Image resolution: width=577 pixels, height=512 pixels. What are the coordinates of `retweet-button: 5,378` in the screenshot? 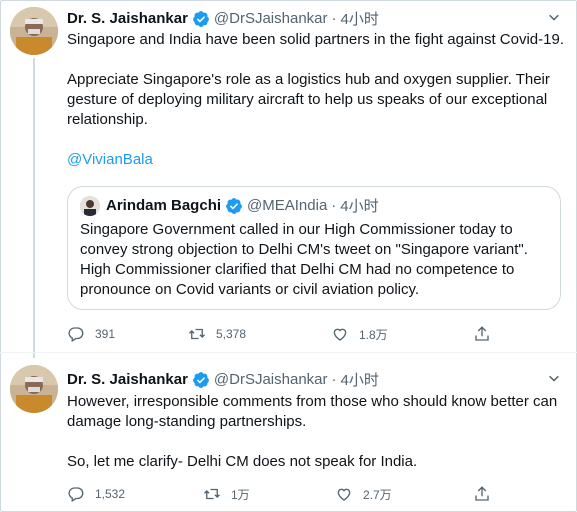 It's located at (259, 334).